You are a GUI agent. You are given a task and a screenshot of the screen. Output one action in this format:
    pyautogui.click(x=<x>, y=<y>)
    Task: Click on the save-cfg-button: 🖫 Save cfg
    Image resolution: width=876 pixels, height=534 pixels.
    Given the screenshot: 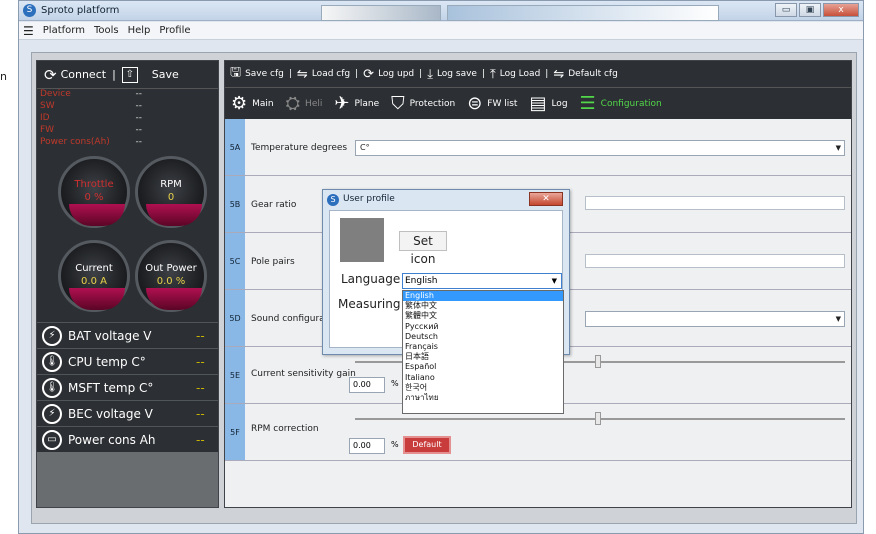 What is the action you would take?
    pyautogui.click(x=257, y=74)
    